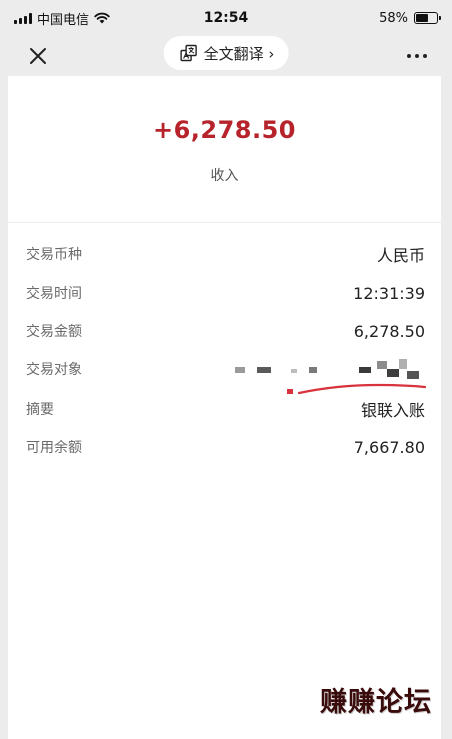  Describe the element at coordinates (331, 377) in the screenshot. I see `redacted-counterparty` at that location.